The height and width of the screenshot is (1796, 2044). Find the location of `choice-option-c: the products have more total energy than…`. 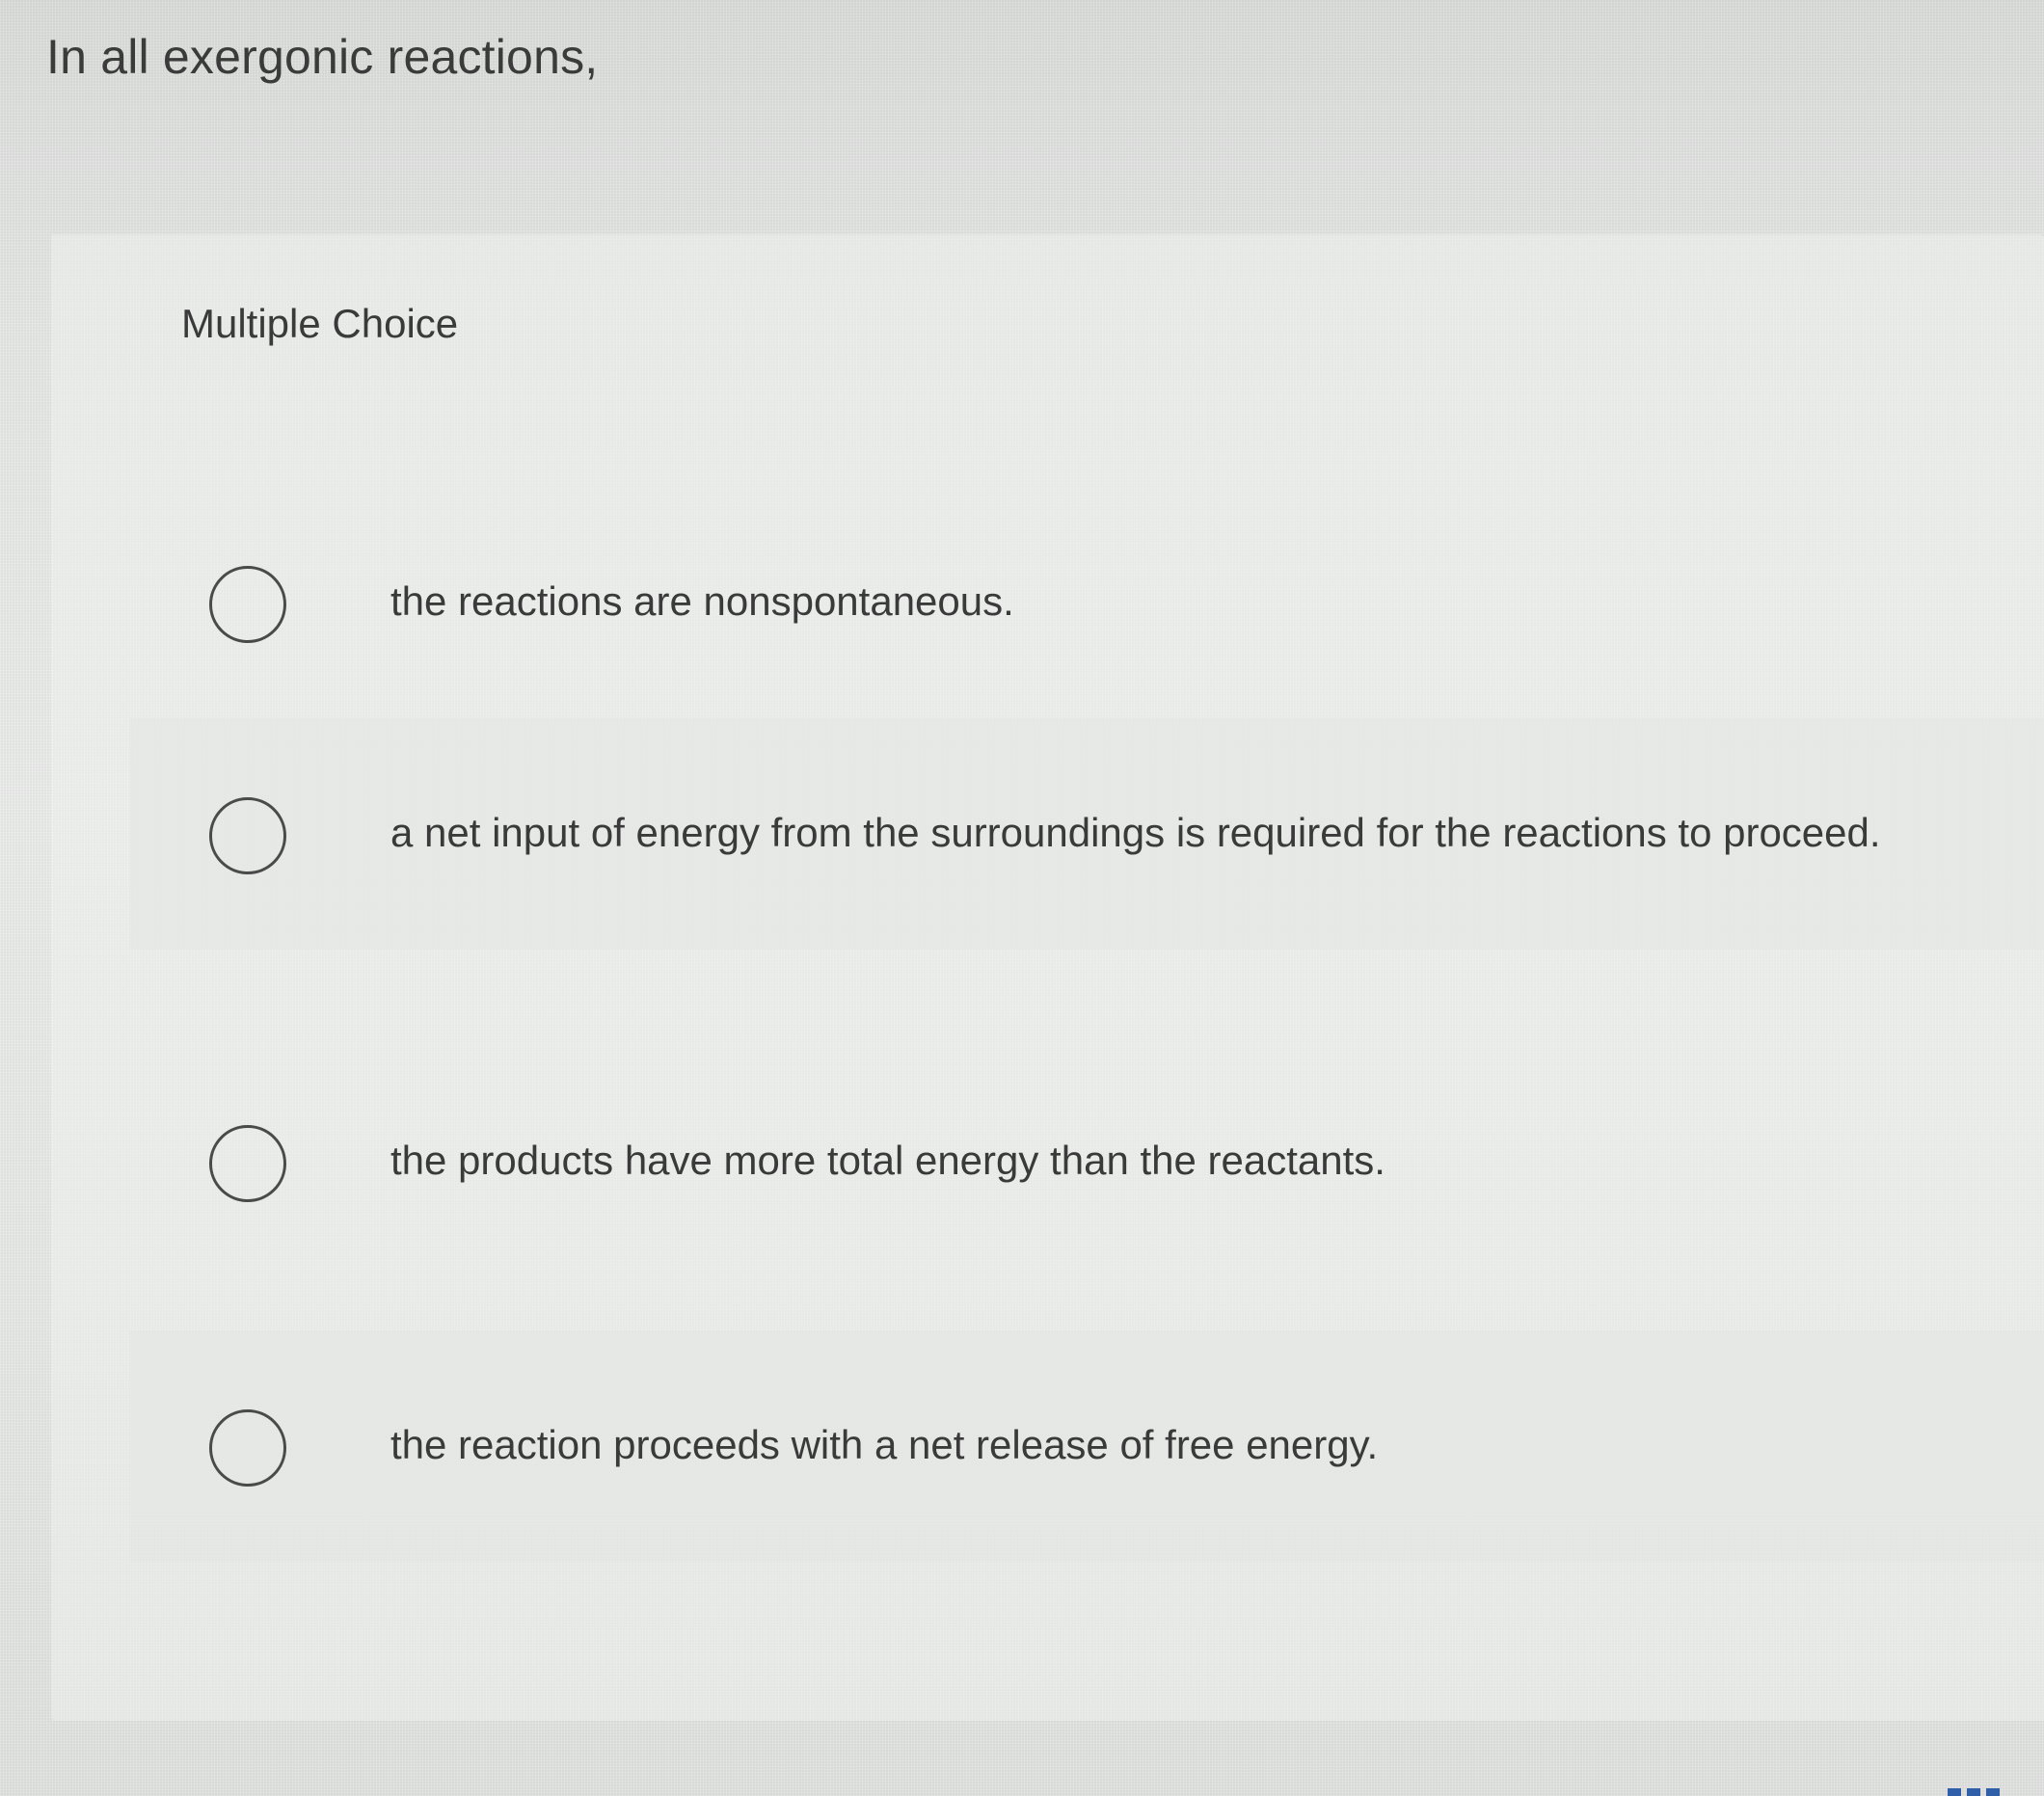

choice-option-c: the products have more total energy than… is located at coordinates (1087, 1161).